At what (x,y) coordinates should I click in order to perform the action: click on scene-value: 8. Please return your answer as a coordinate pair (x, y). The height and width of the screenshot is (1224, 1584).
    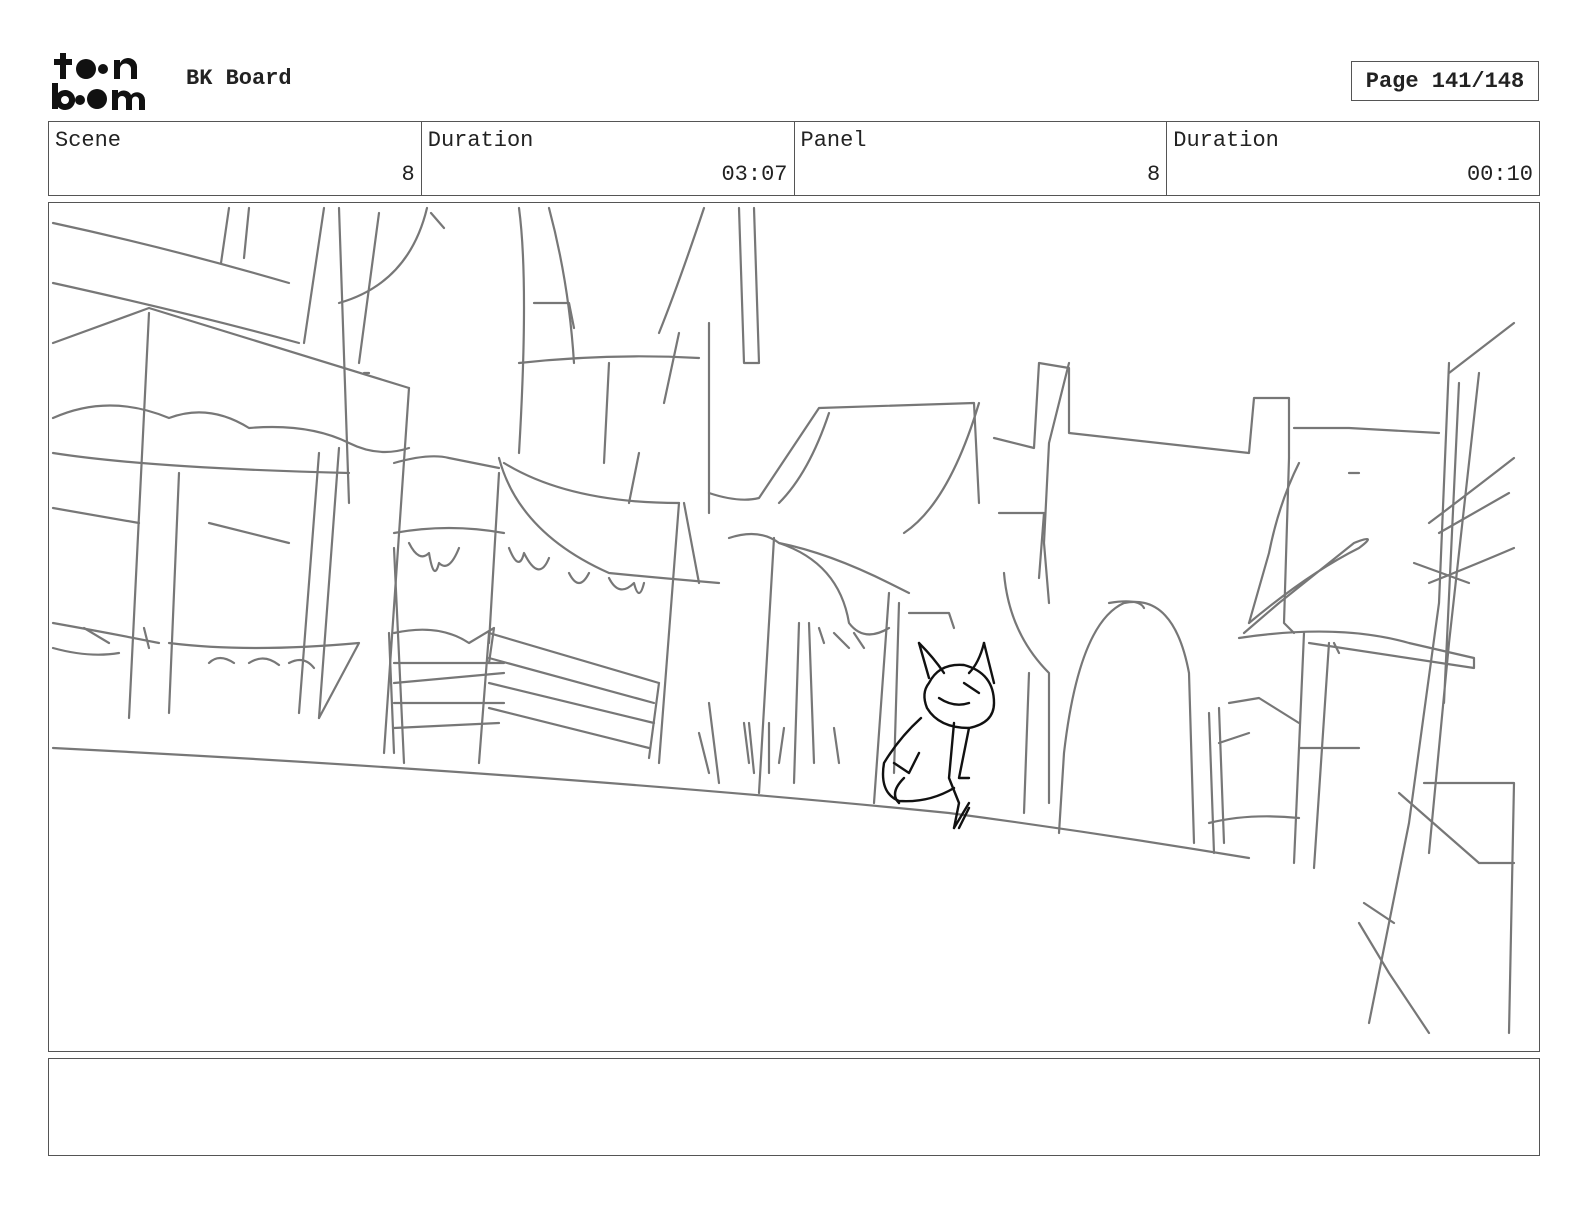
    Looking at the image, I should click on (408, 174).